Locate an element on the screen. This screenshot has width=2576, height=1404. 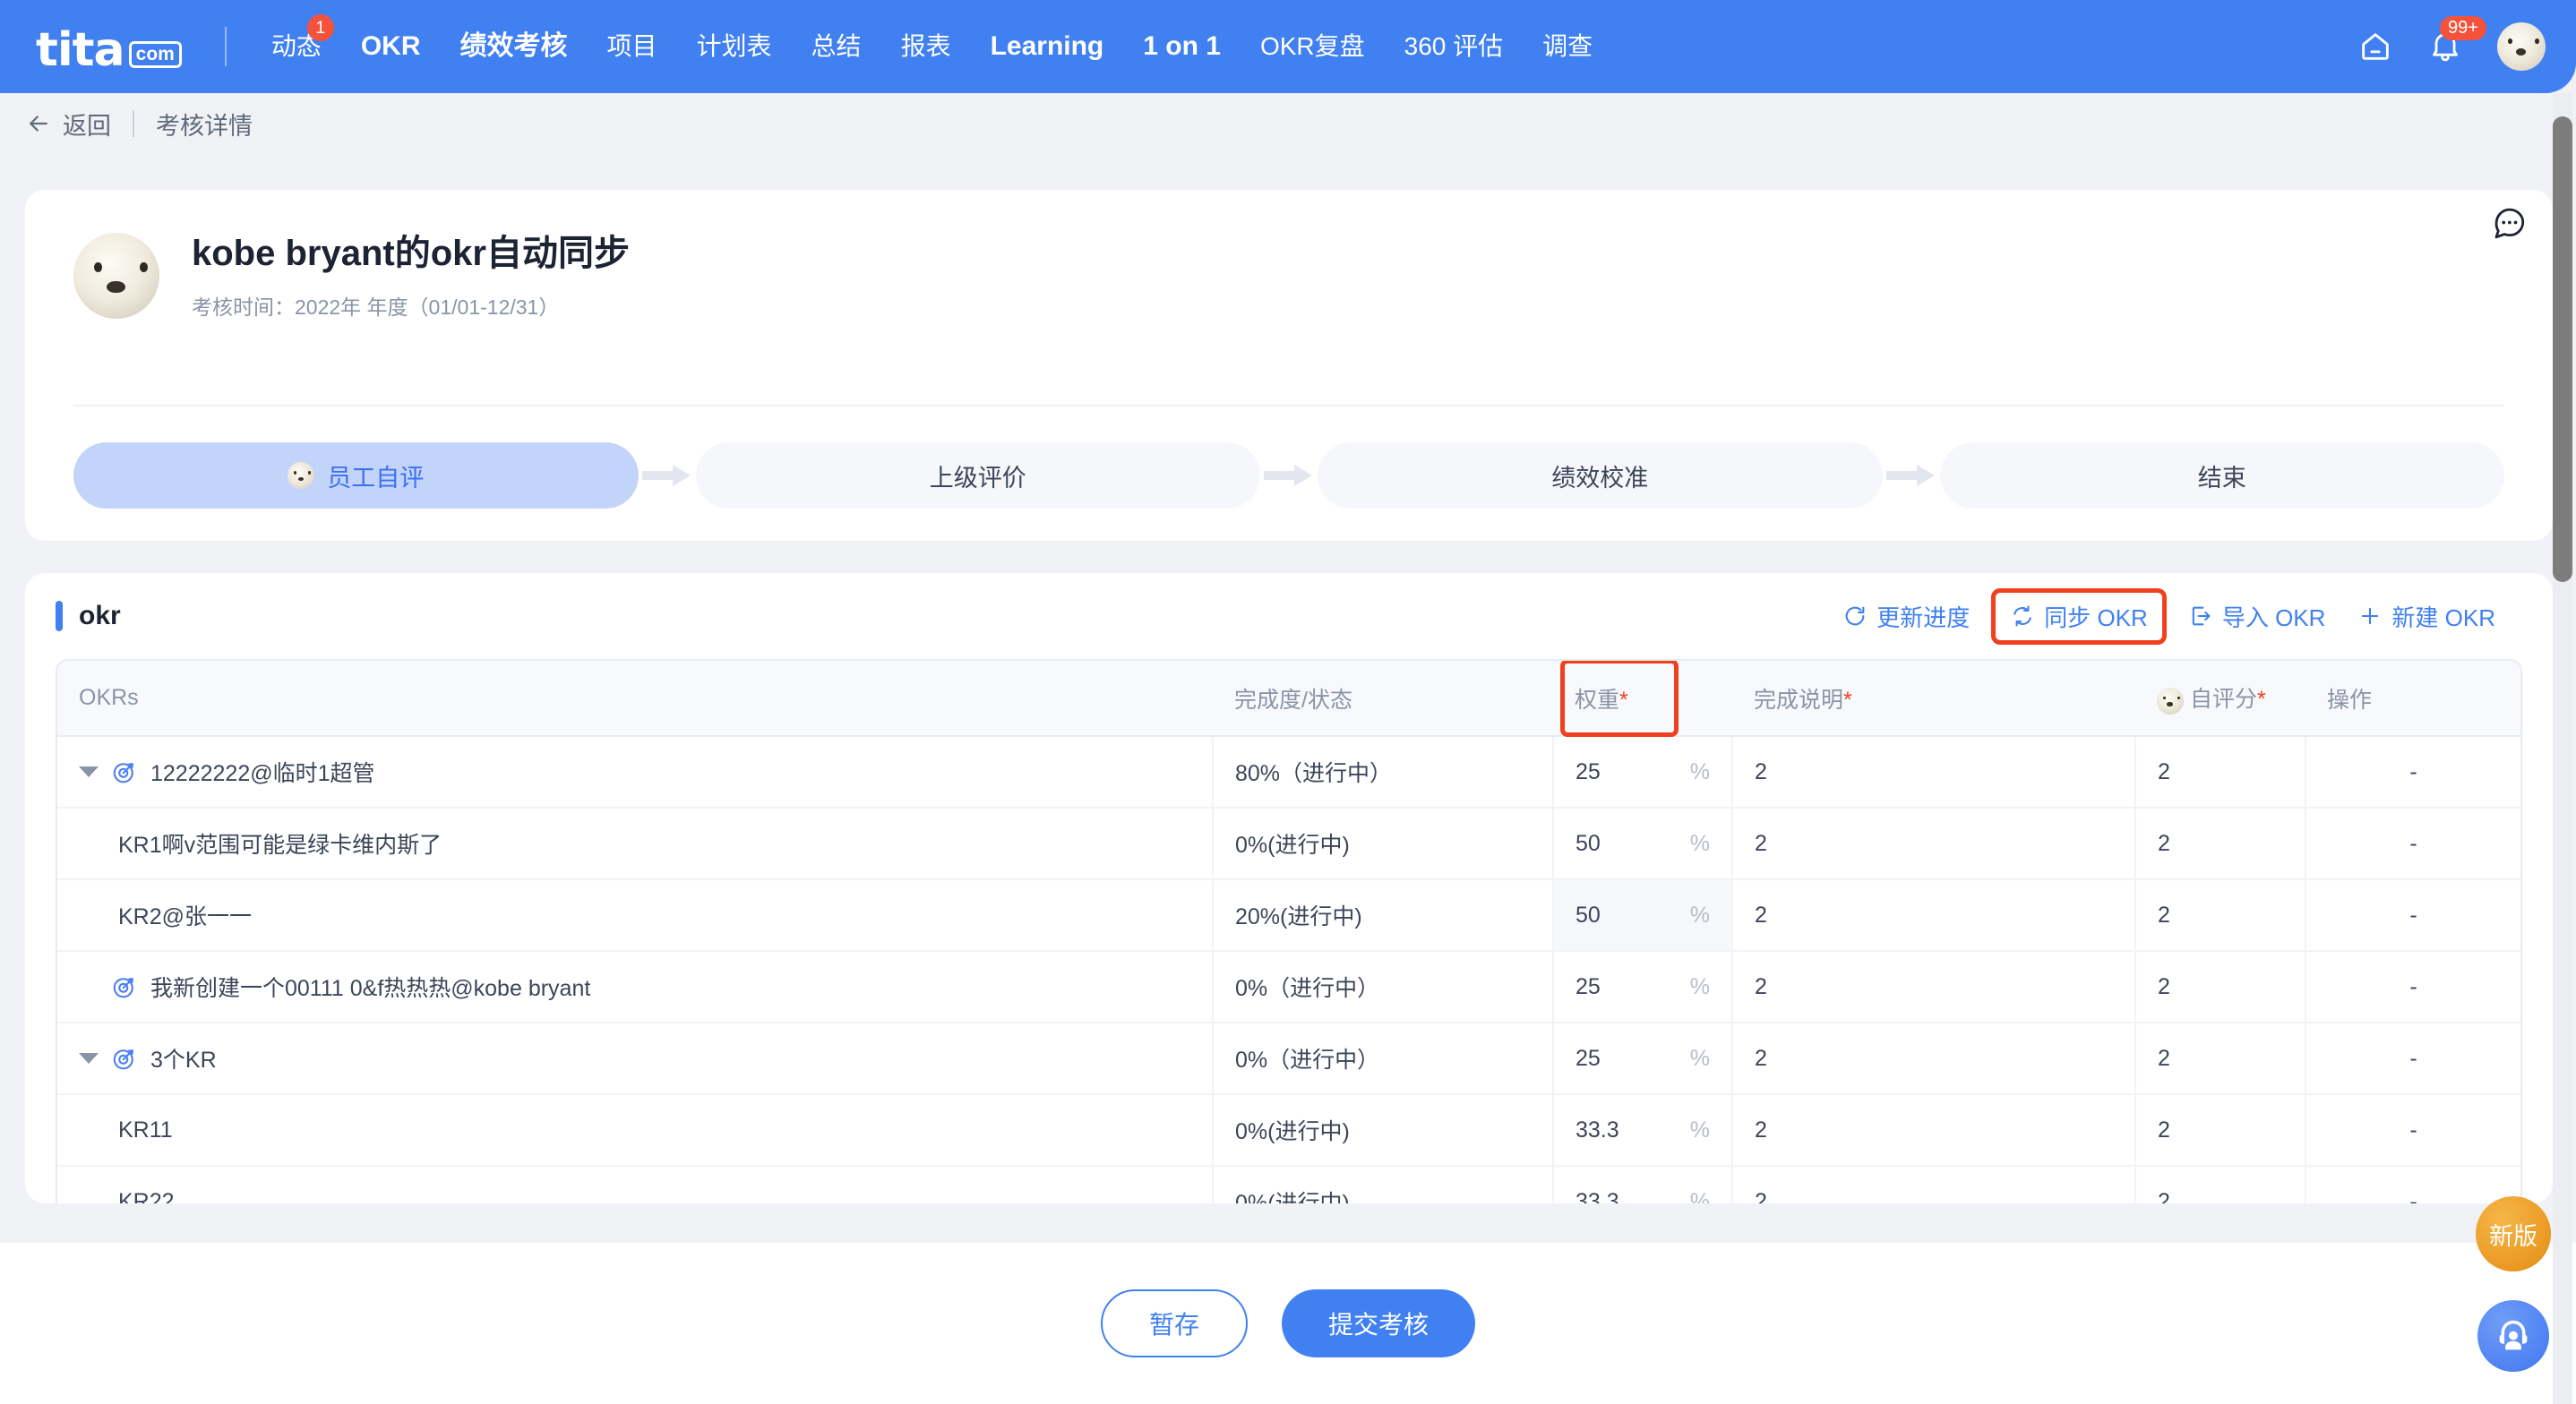
cell-okr-name: KR11 is located at coordinates (635, 1130).